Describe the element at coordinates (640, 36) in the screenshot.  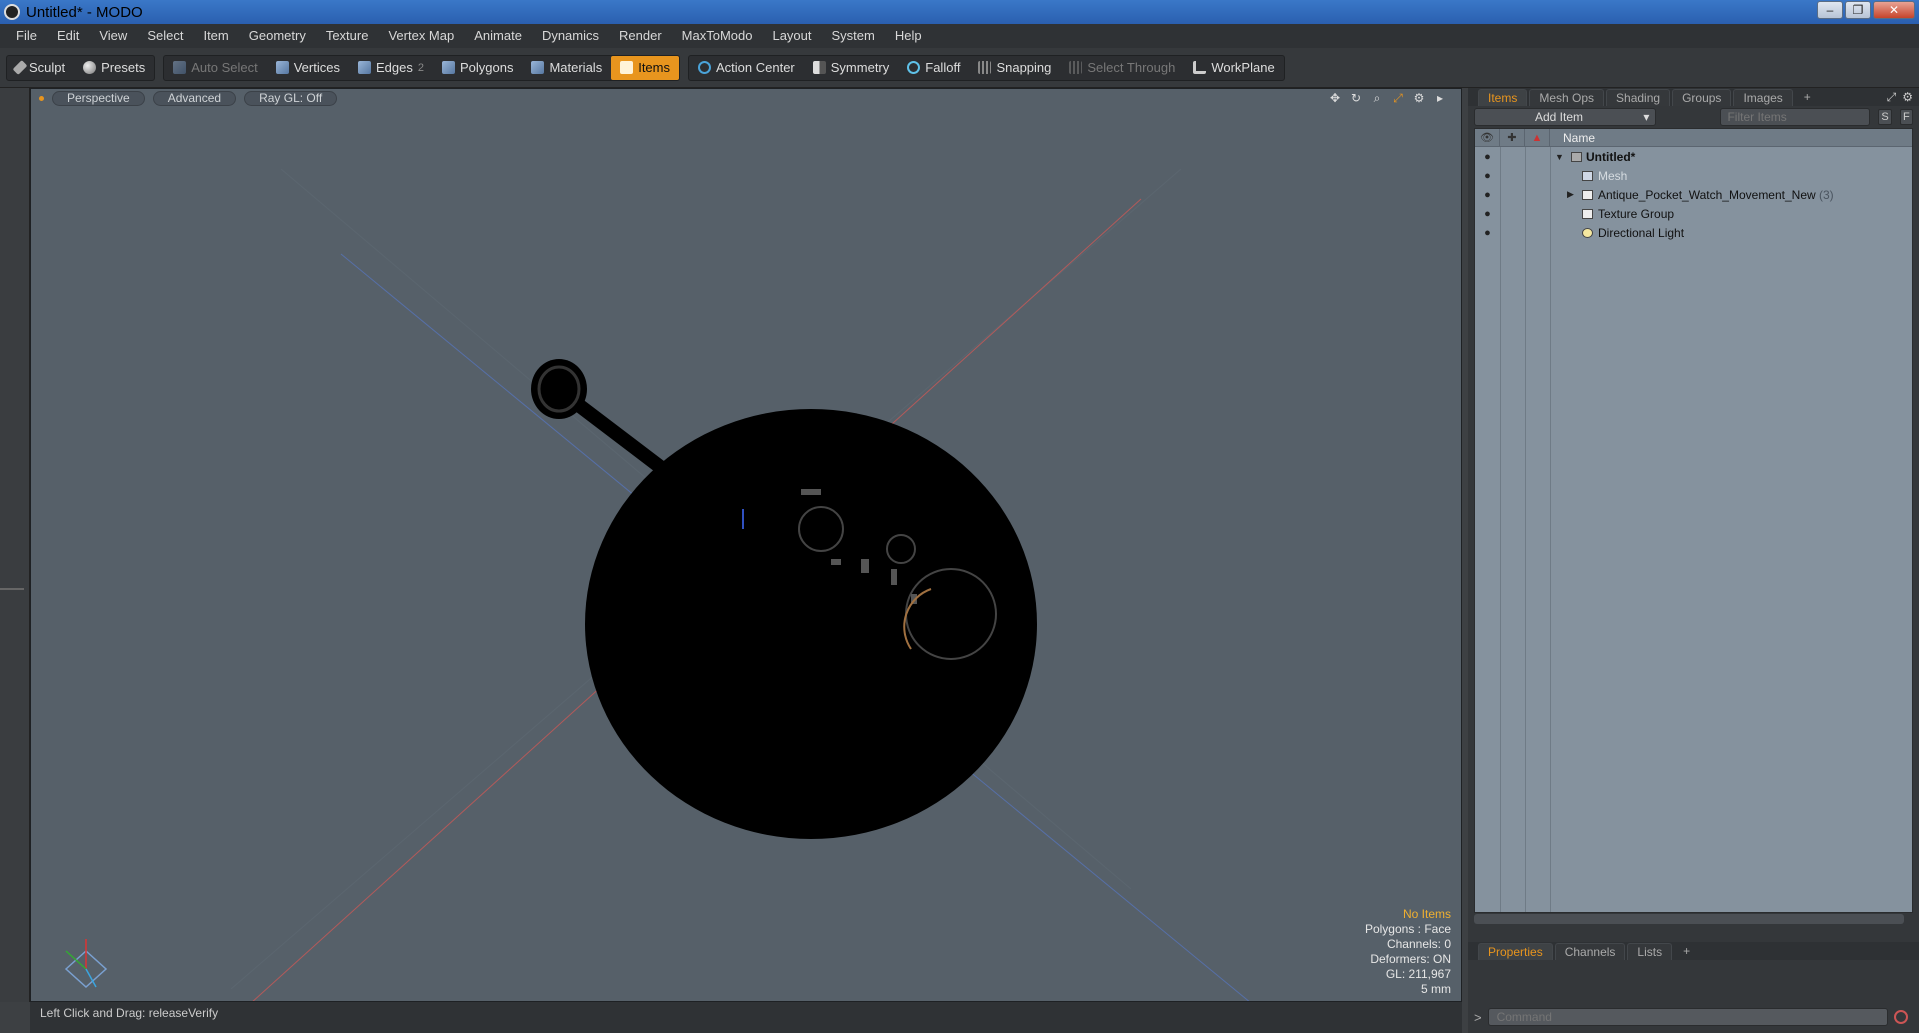
I see `menu-render: Render` at that location.